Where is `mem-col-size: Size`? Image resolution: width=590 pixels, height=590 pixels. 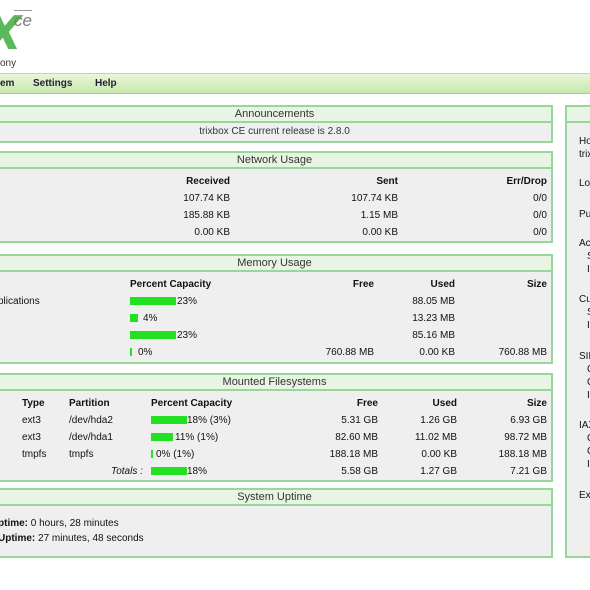
mem-col-size: Size is located at coordinates (536, 284).